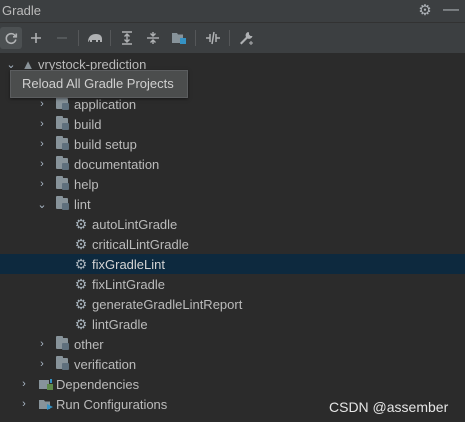 This screenshot has height=422, width=465. What do you see at coordinates (117, 164) in the screenshot?
I see `group-label: documentation` at bounding box center [117, 164].